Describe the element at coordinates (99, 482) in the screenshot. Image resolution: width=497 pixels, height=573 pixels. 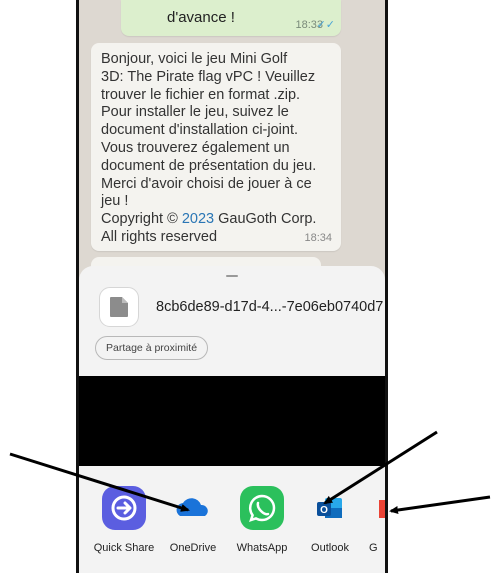
I see `arrow-to-onedrive` at that location.